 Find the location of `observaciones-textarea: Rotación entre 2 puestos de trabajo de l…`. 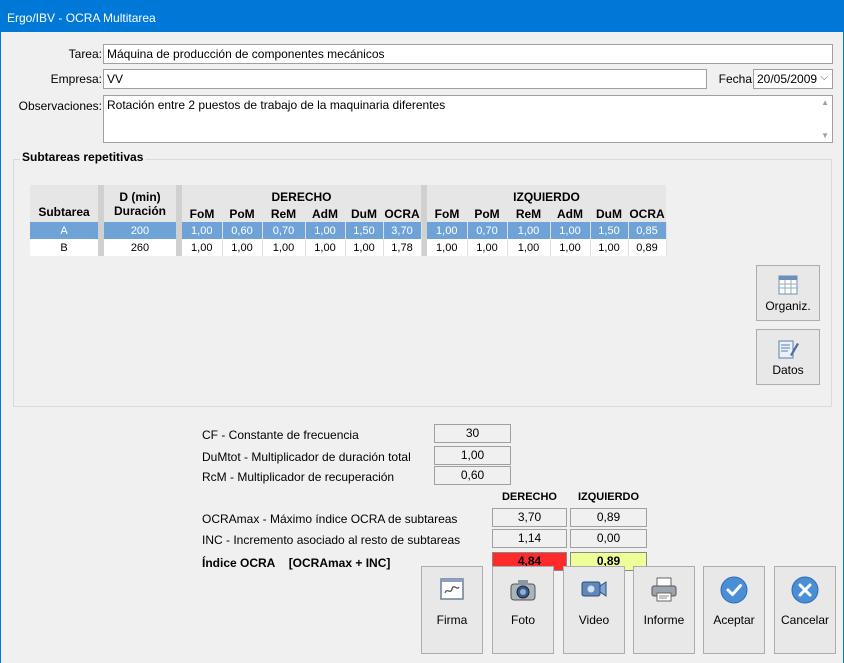

observaciones-textarea: Rotación entre 2 puestos de trabajo de l… is located at coordinates (468, 119).